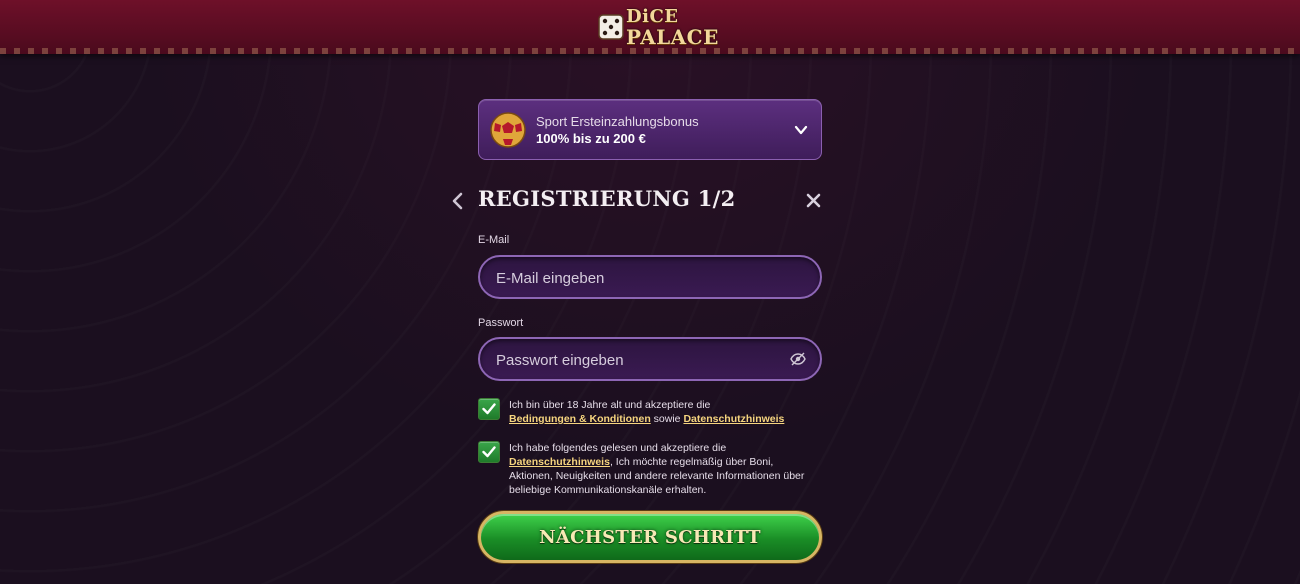 Image resolution: width=1300 pixels, height=584 pixels. Describe the element at coordinates (494, 240) in the screenshot. I see `email-label: E-Mail` at that location.